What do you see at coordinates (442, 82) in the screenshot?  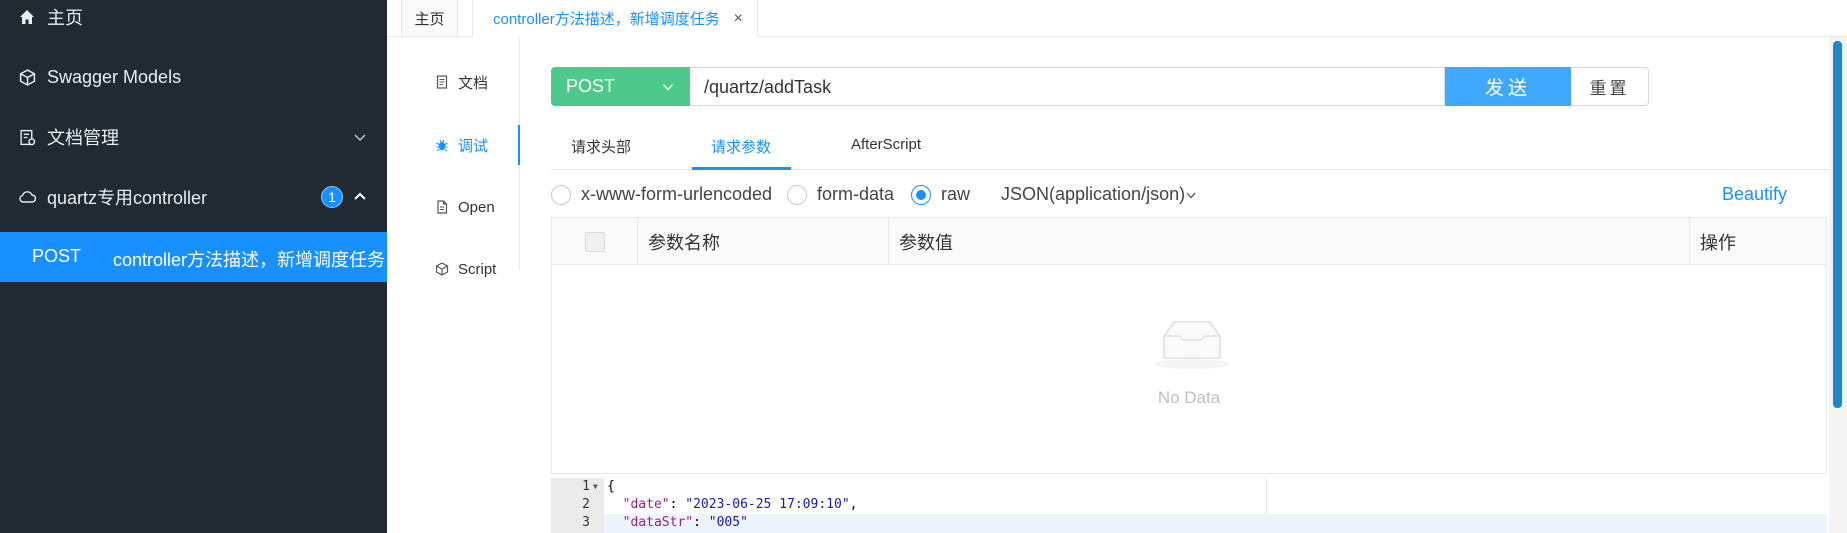 I see `document-icon` at bounding box center [442, 82].